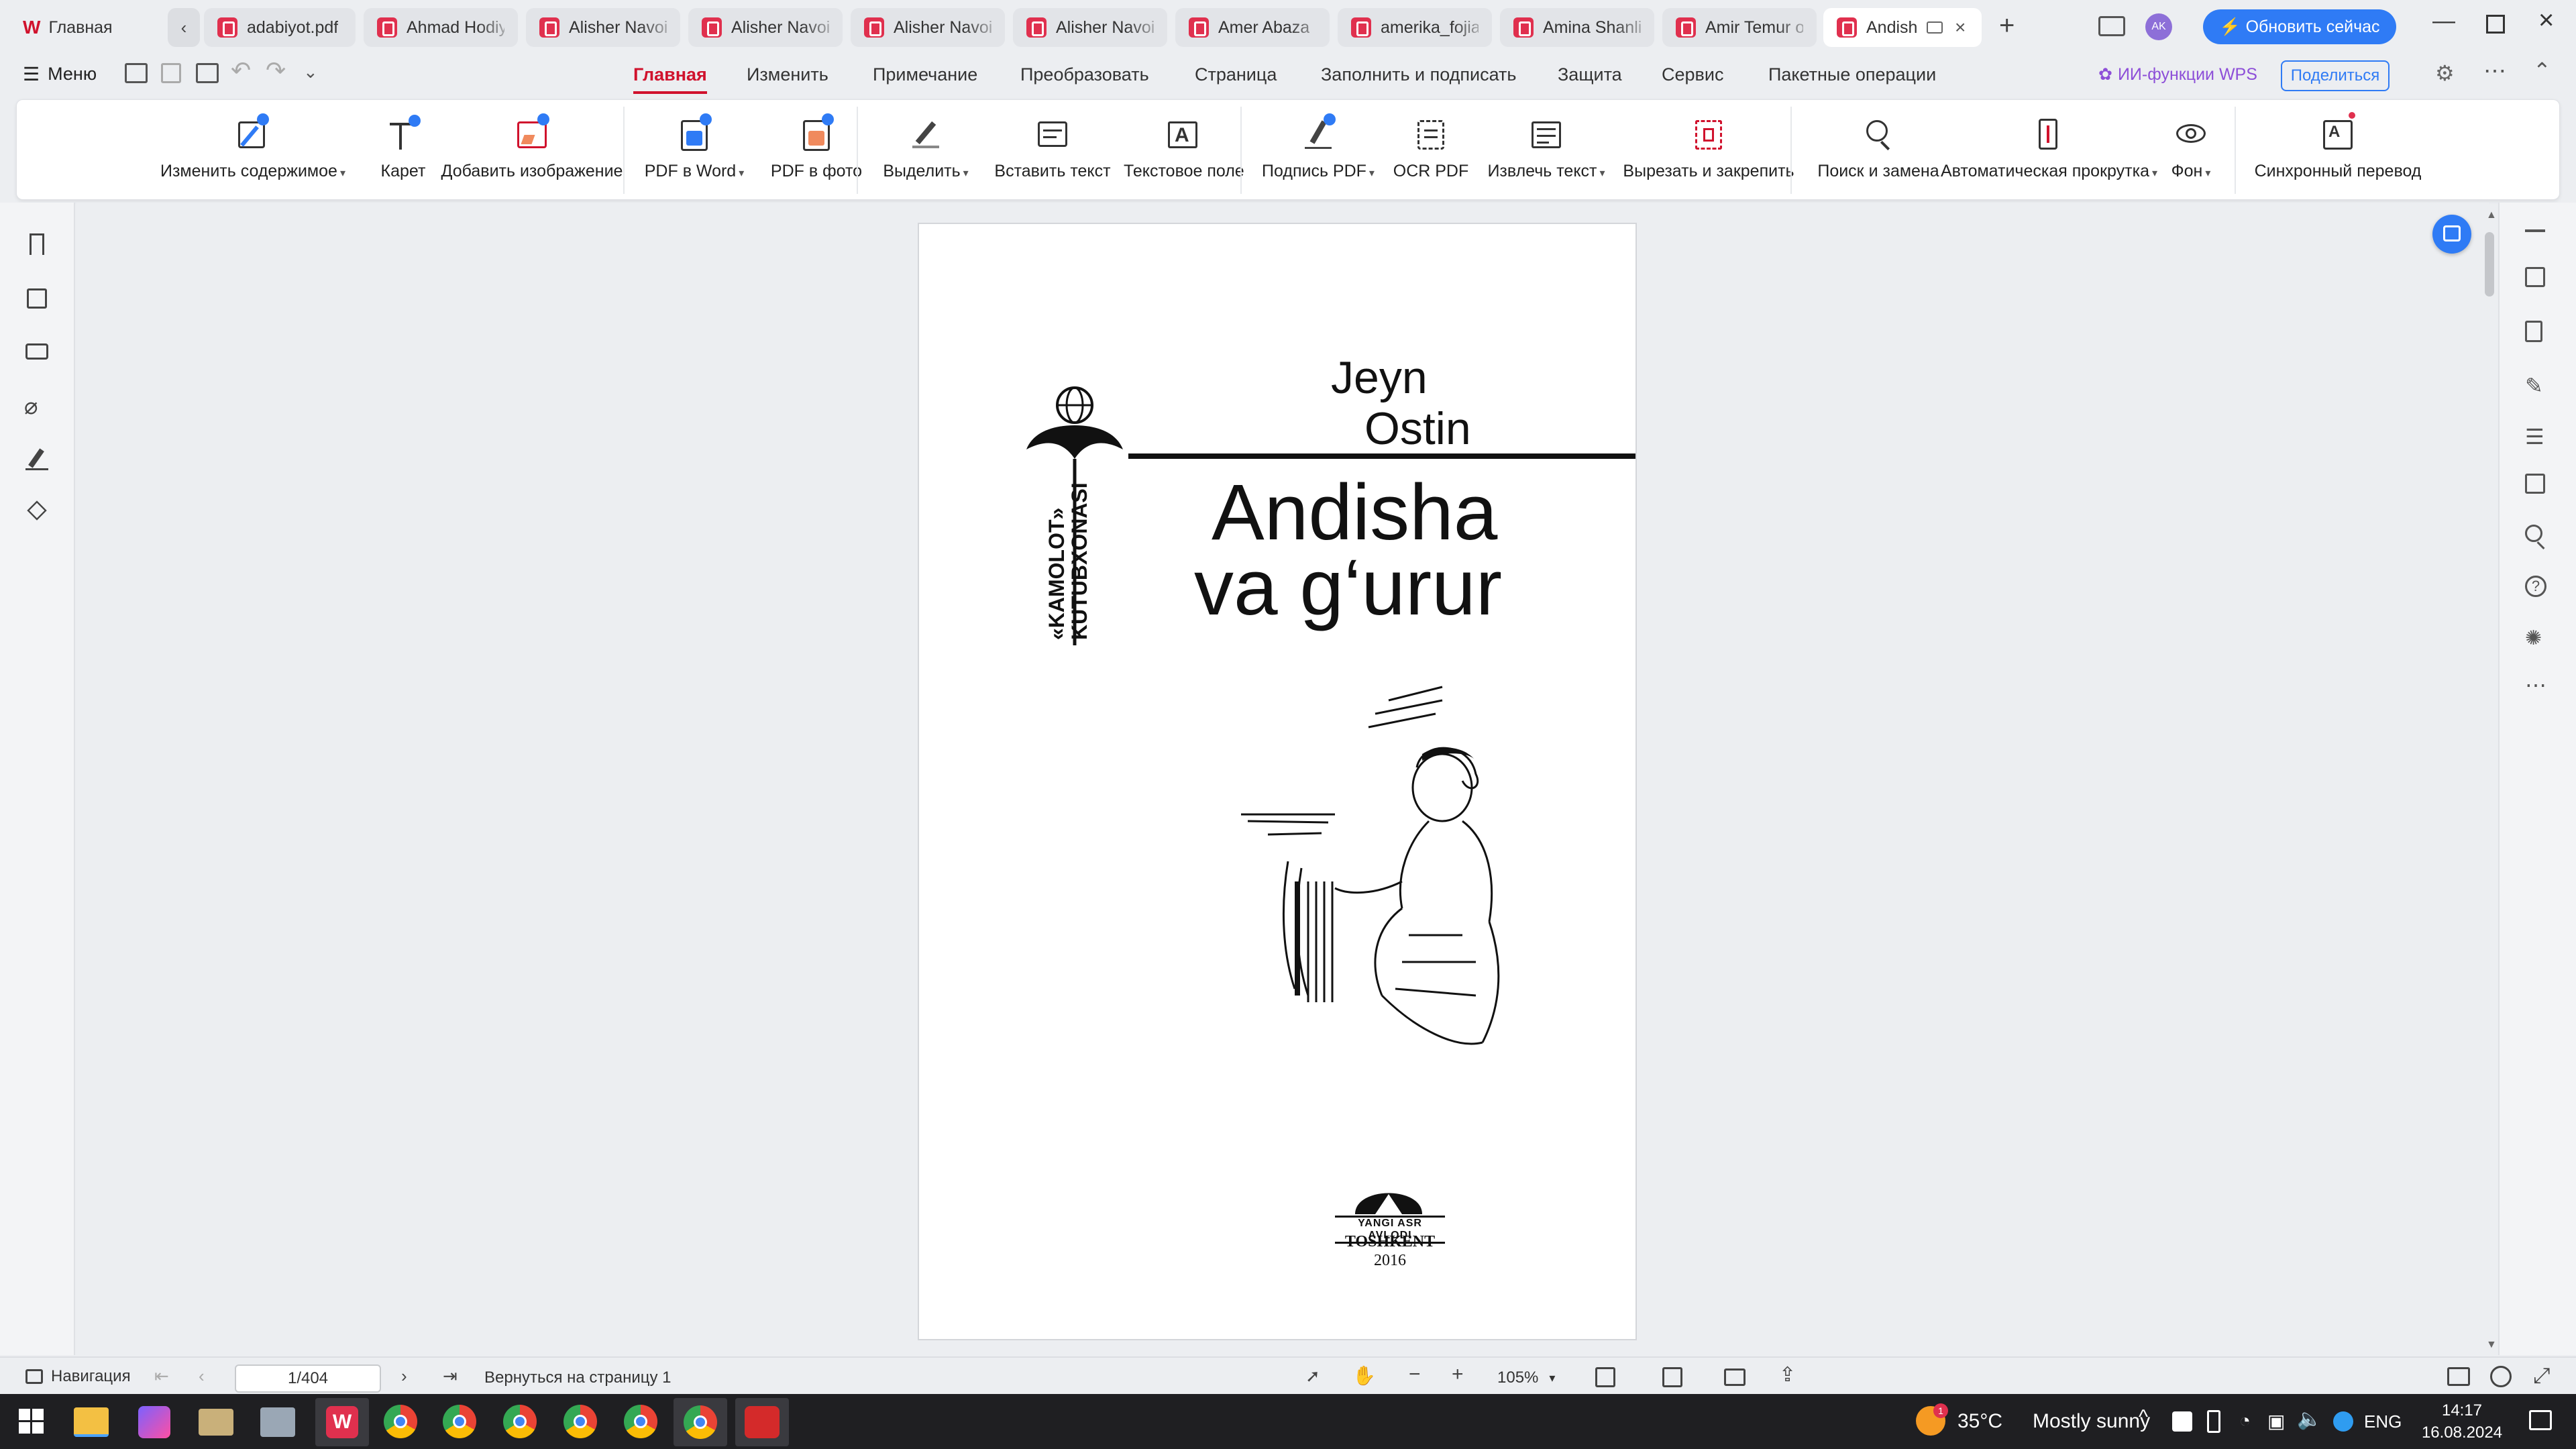 The height and width of the screenshot is (1449, 2576). What do you see at coordinates (2538, 685) in the screenshot?
I see `more-tools-icon: ⋯` at bounding box center [2538, 685].